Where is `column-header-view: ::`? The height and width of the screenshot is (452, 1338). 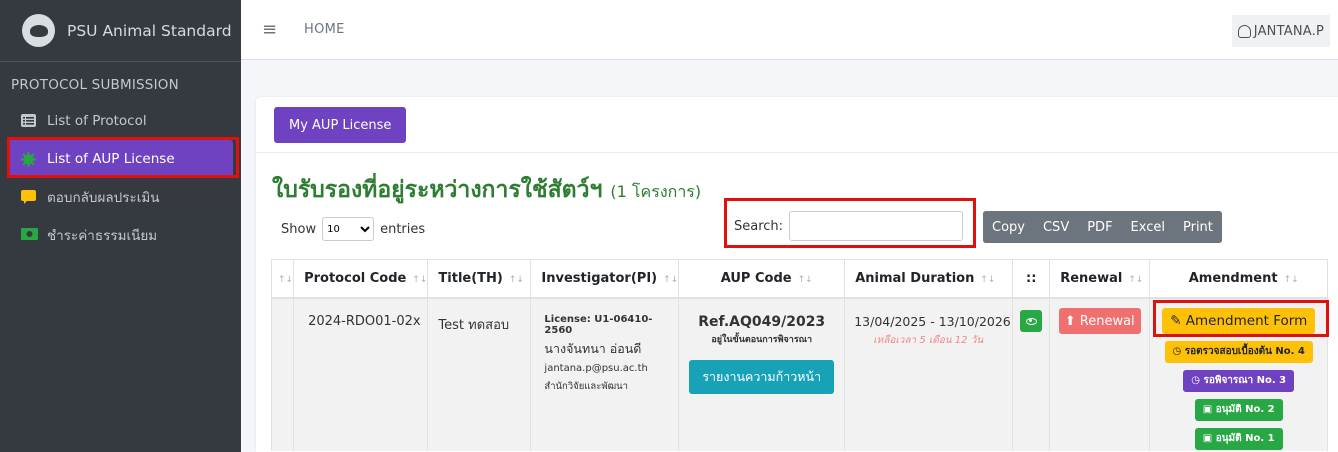 column-header-view: :: is located at coordinates (1031, 279).